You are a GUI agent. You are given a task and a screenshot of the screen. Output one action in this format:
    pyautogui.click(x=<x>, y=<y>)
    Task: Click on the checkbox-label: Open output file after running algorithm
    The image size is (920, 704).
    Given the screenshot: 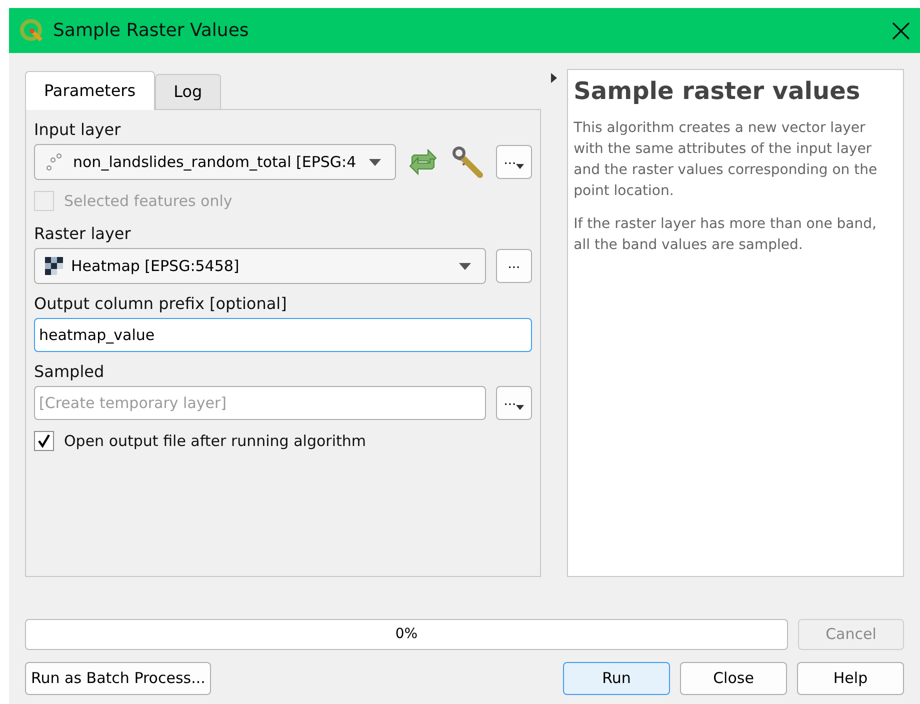 What is the action you would take?
    pyautogui.click(x=215, y=441)
    